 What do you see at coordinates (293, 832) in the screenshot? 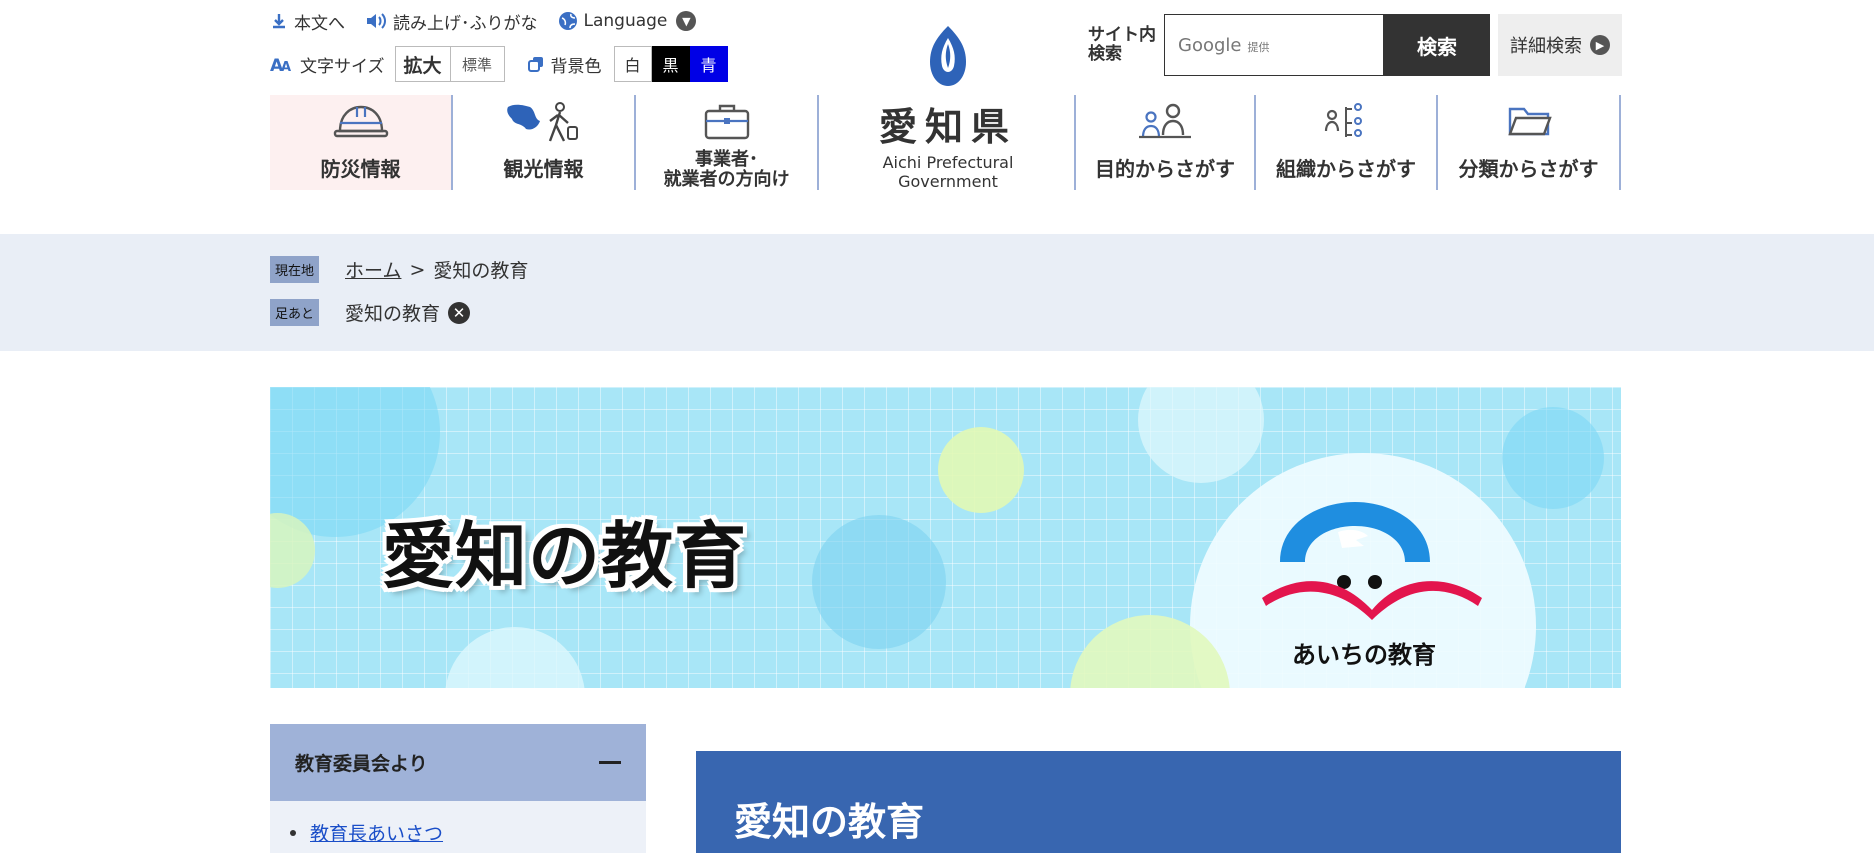
I see `bullet-icon` at bounding box center [293, 832].